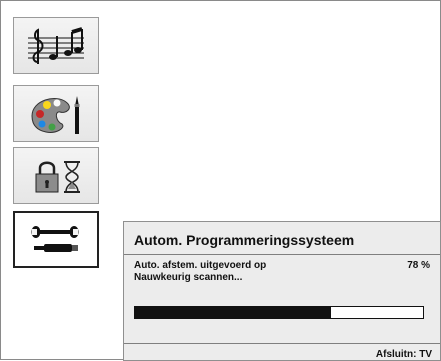 The height and width of the screenshot is (361, 441). I want to click on progress-fill, so click(233, 312).